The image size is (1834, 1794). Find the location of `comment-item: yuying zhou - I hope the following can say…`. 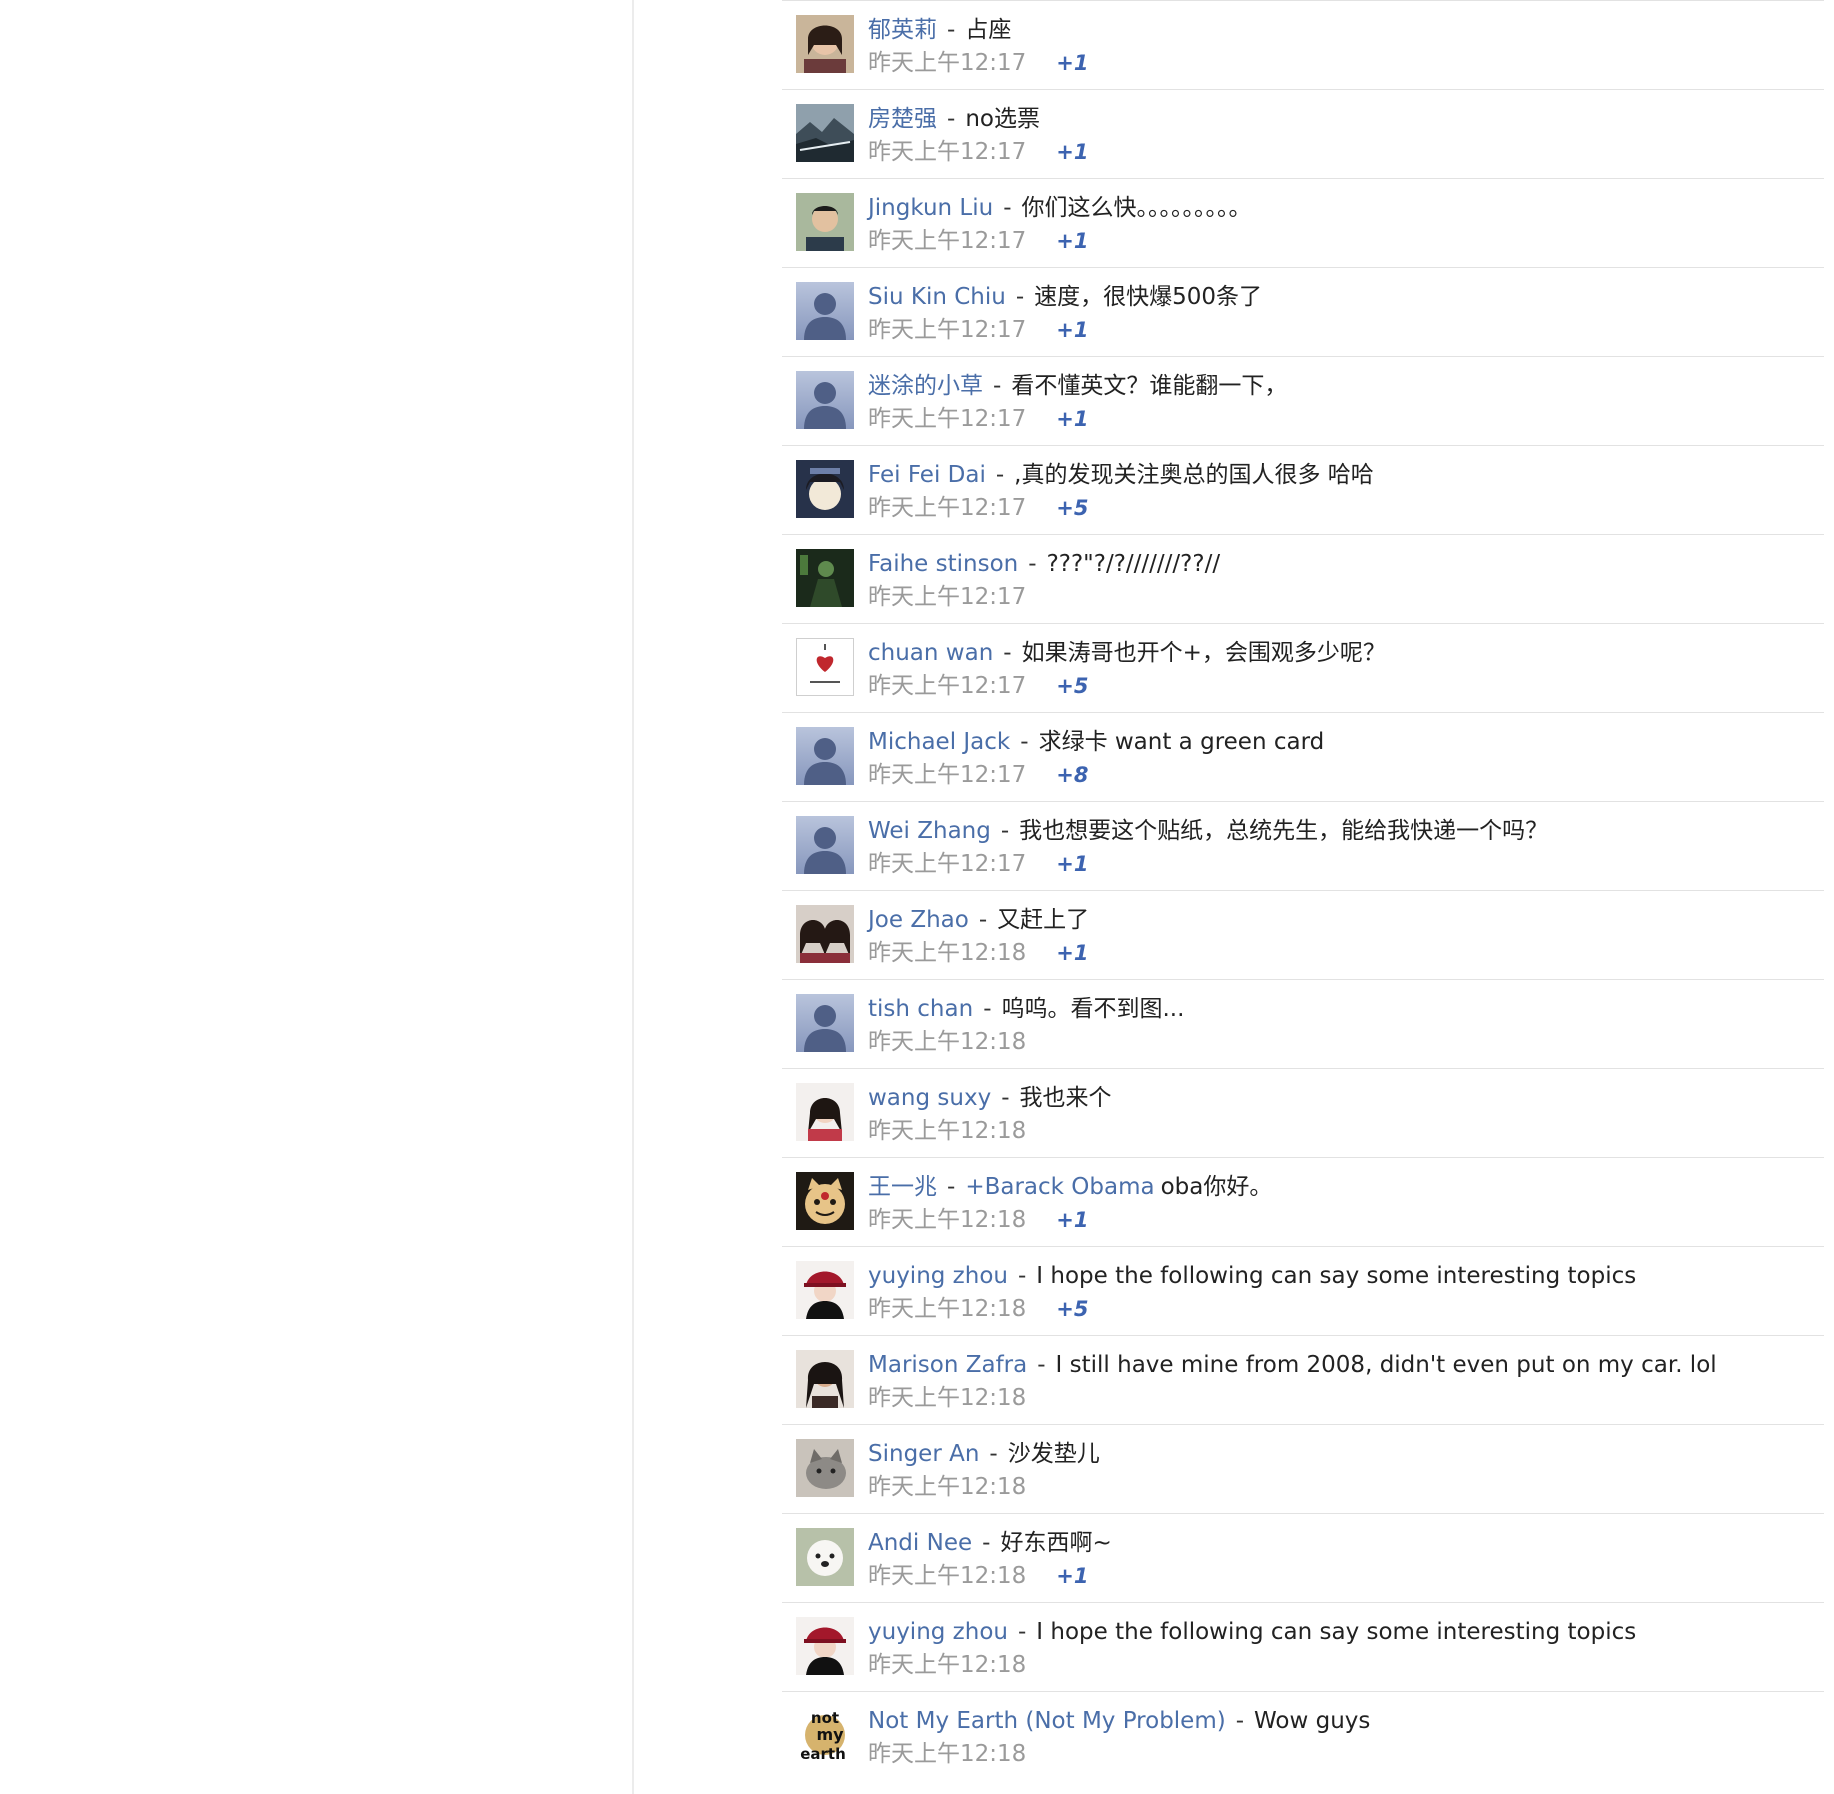

comment-item: yuying zhou - I hope the following can say… is located at coordinates (1303, 1290).